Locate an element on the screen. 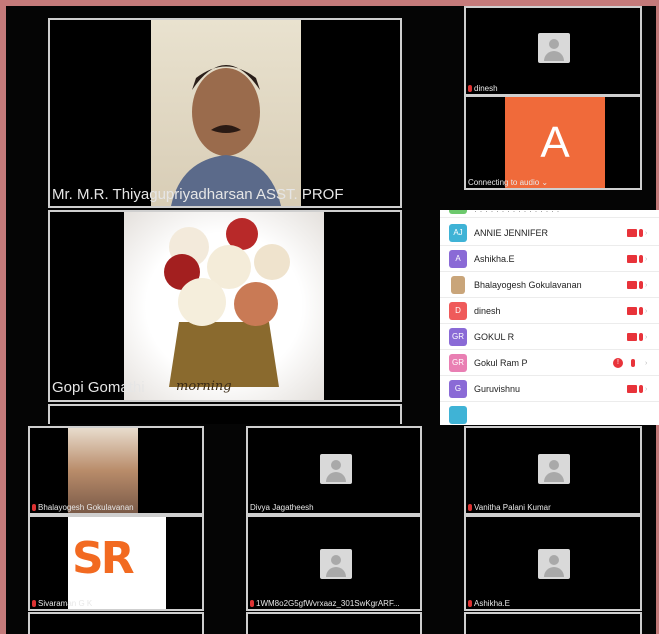  list-item: AJ ANNIE JENNIFER › is located at coordinates (549, 233).